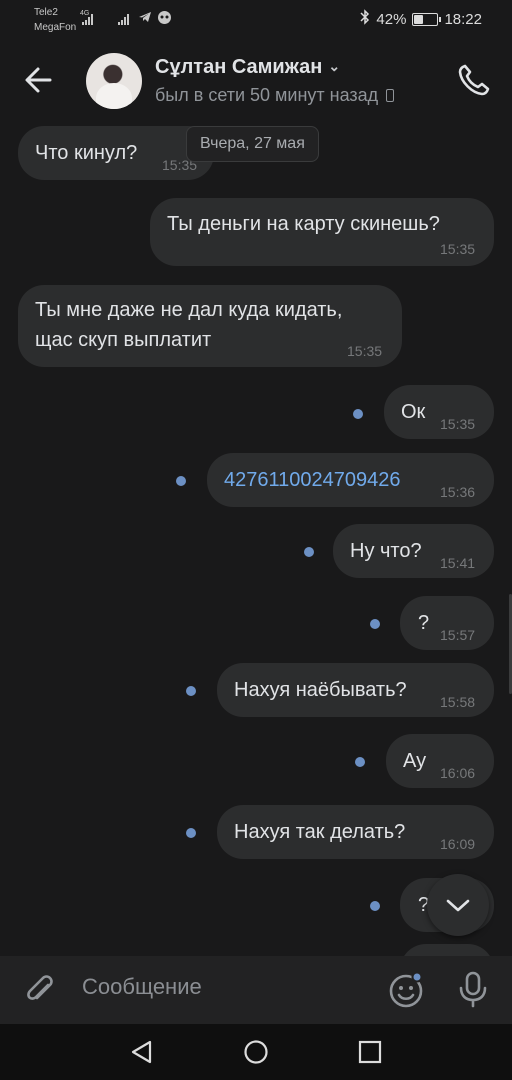  What do you see at coordinates (114, 81) in the screenshot?
I see `avatar` at bounding box center [114, 81].